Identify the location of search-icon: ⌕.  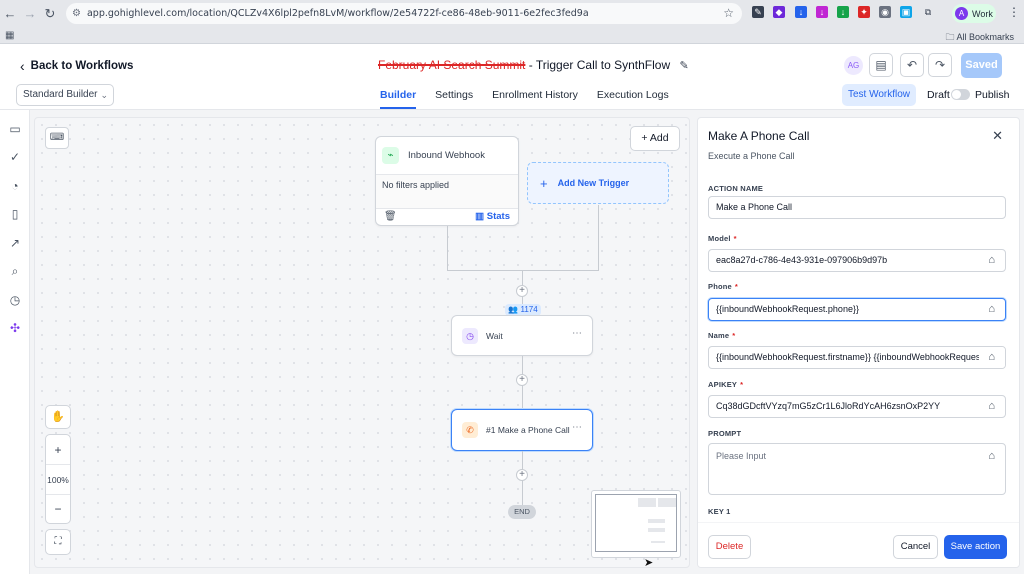
(15, 271).